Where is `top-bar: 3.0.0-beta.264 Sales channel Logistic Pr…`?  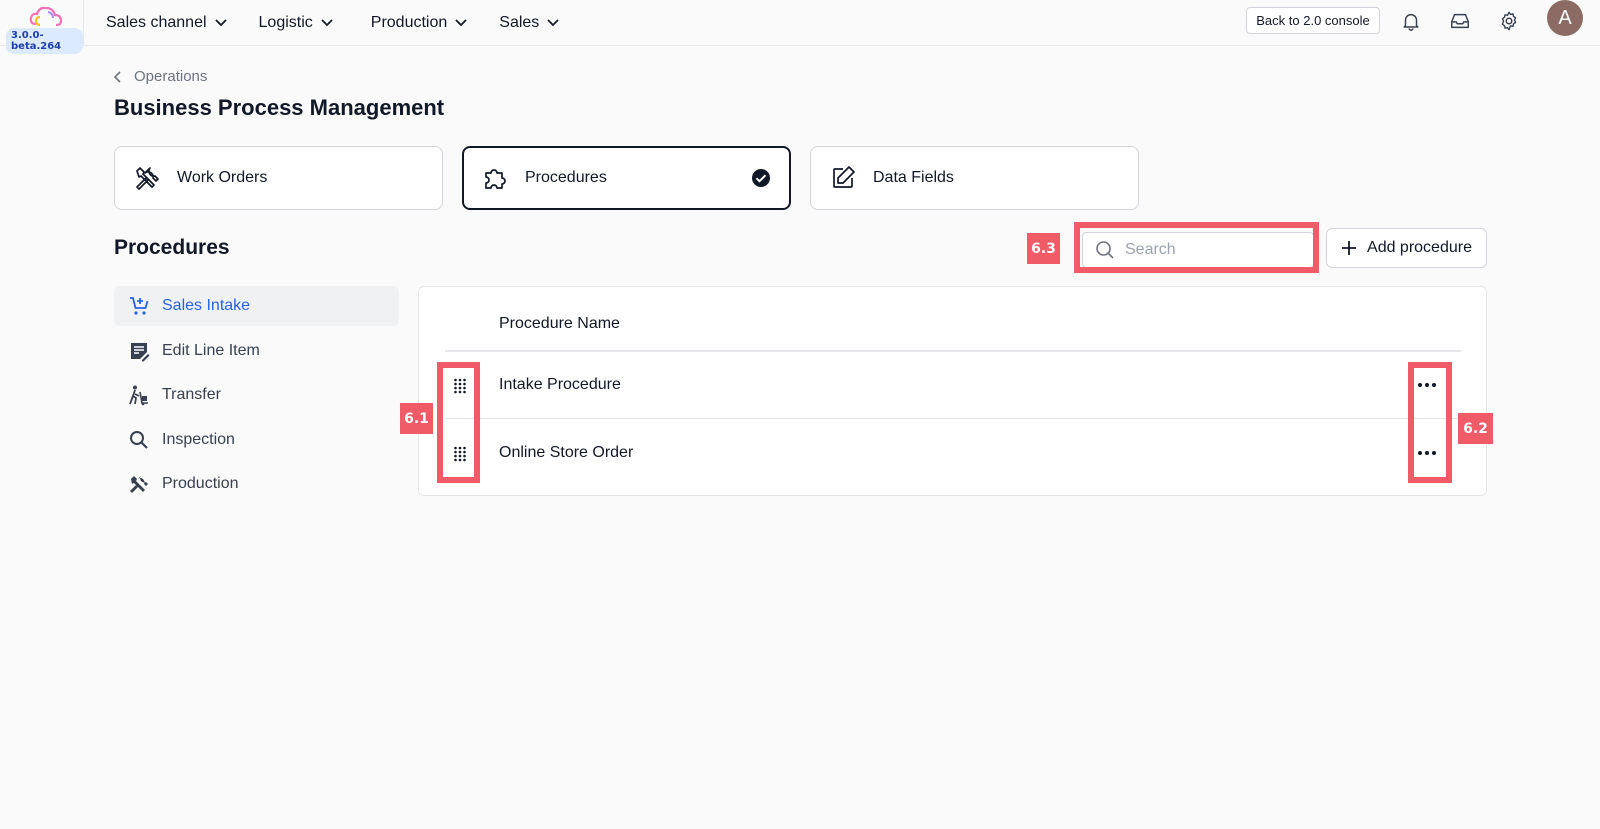
top-bar: 3.0.0-beta.264 Sales channel Logistic Pr… is located at coordinates (800, 27).